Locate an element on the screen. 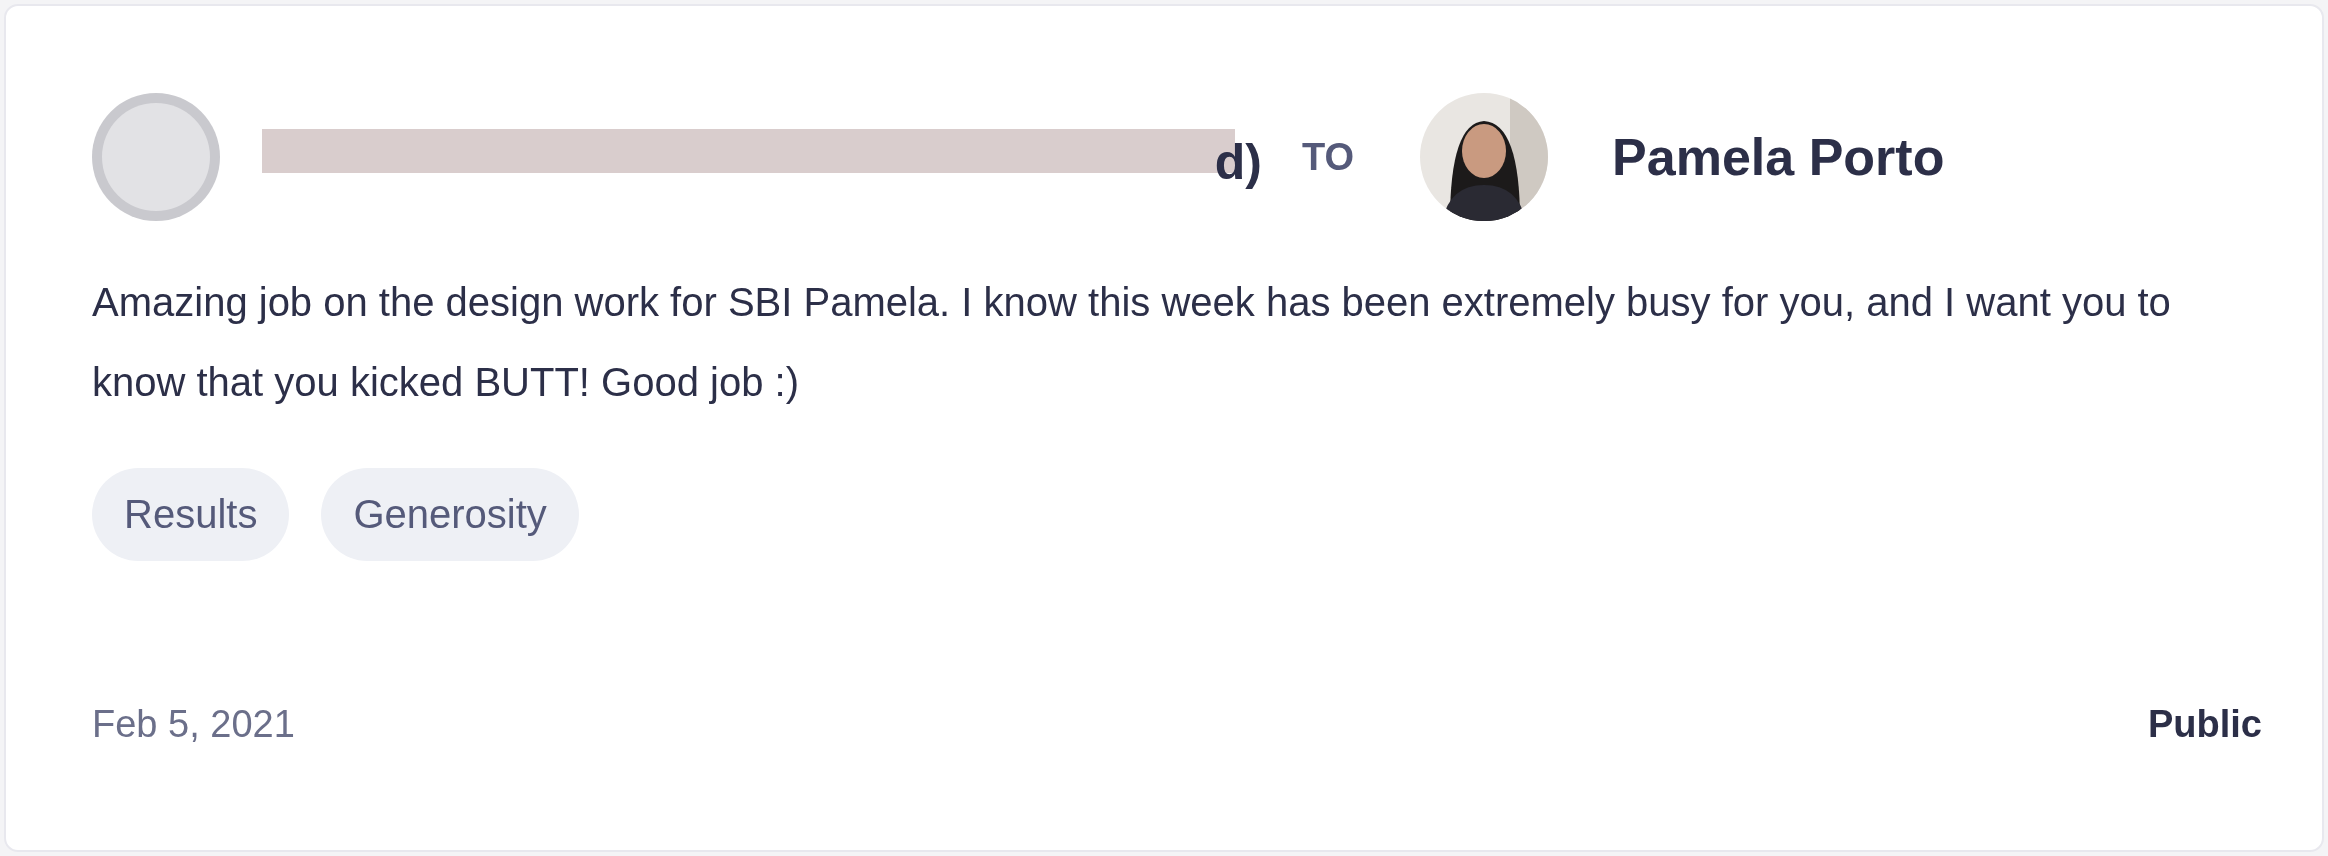 The image size is (2328, 856). visibility-label: Public is located at coordinates (2204, 724).